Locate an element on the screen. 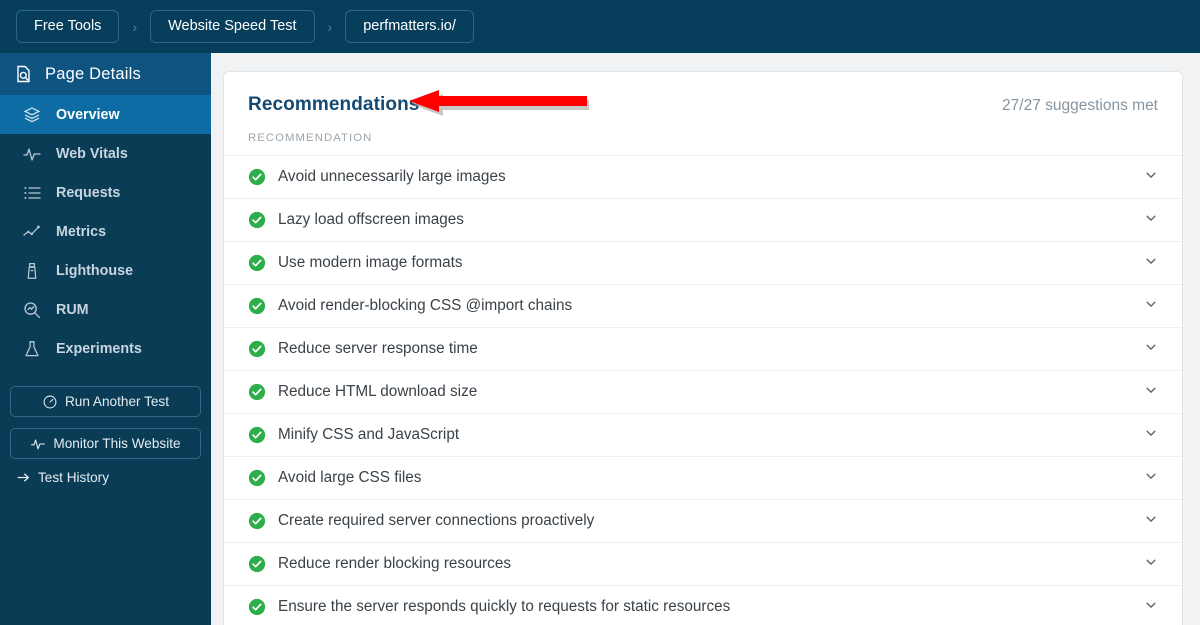  table-row: Avoid unnecessarily large images is located at coordinates (703, 176).